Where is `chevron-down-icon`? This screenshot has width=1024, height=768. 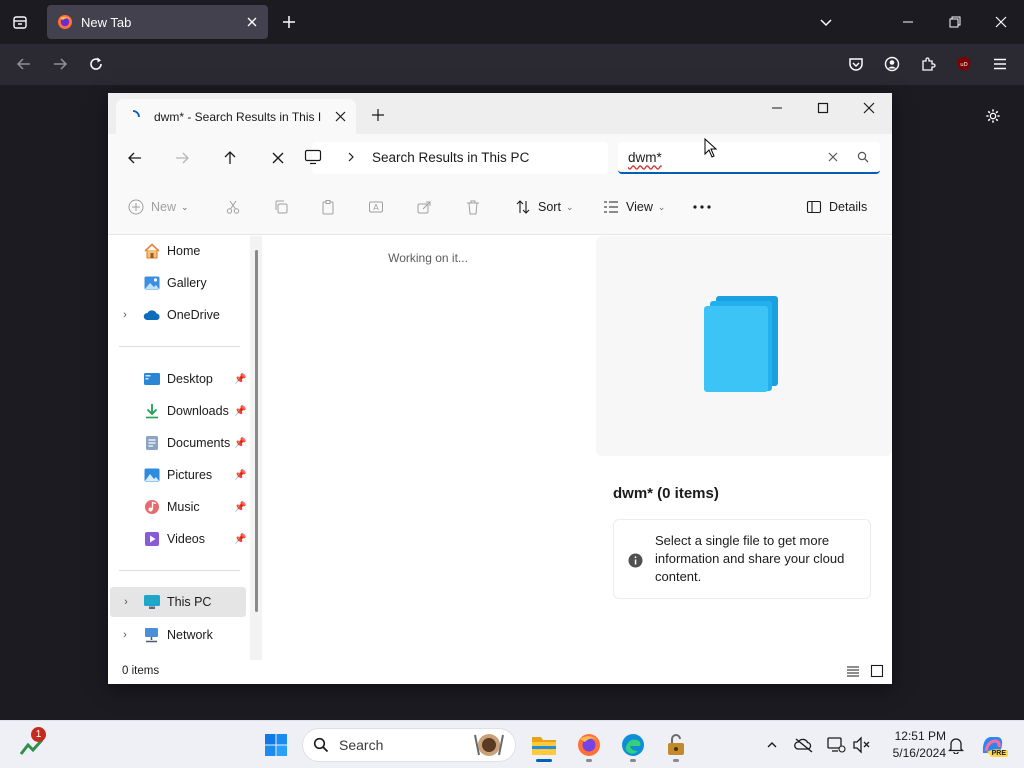 chevron-down-icon is located at coordinates (826, 22).